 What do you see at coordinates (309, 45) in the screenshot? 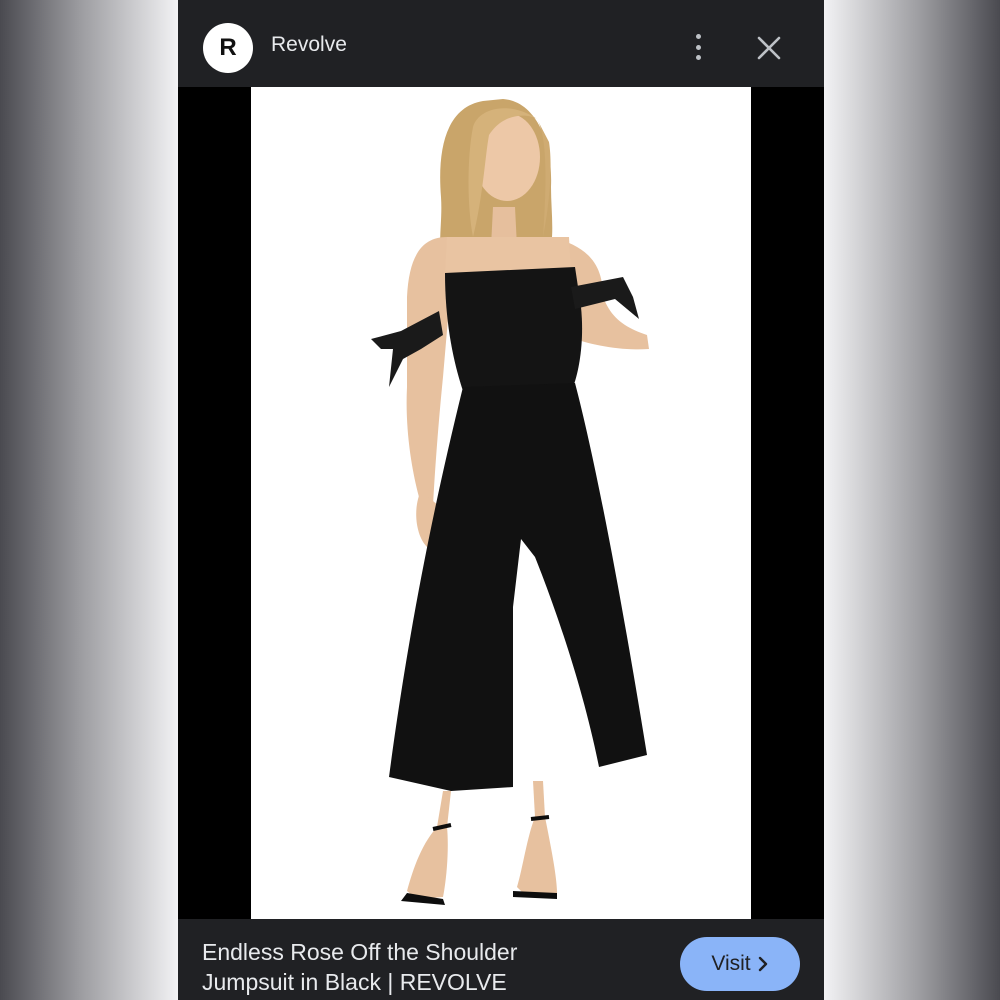
I see `site-name: Revolve` at bounding box center [309, 45].